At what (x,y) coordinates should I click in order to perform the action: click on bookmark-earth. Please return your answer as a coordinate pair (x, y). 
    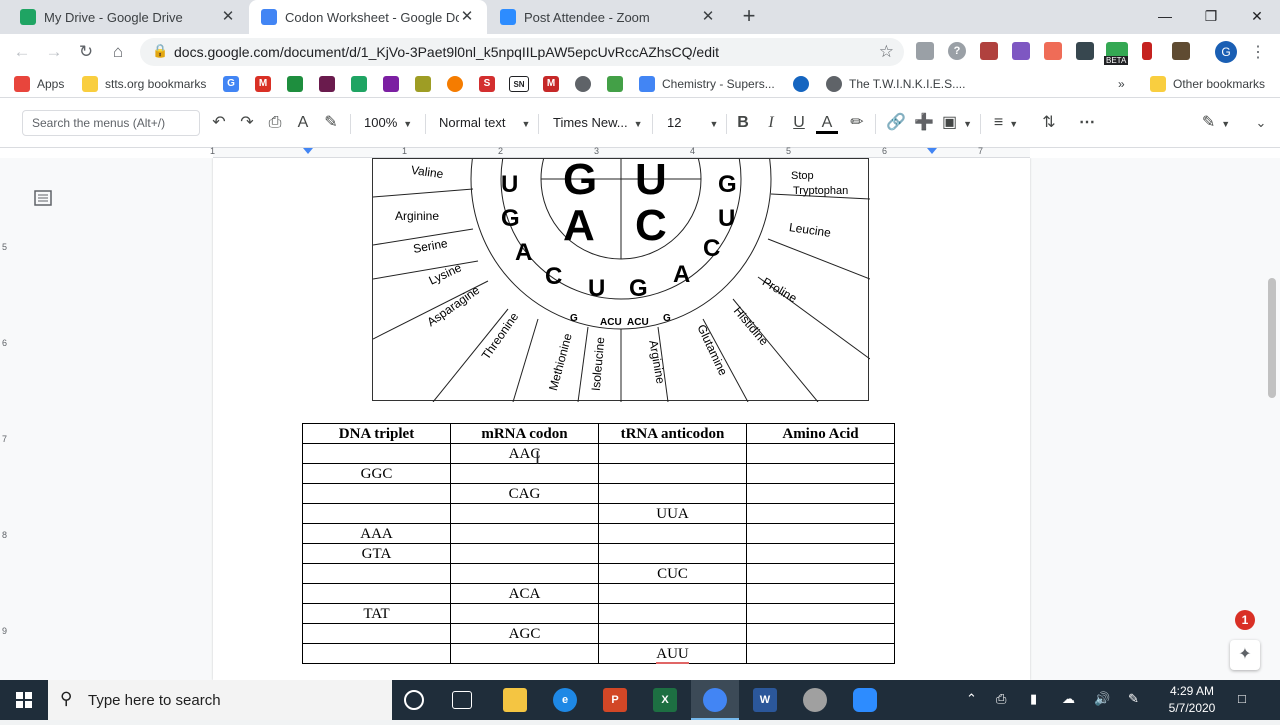
    Looking at the image, I should click on (801, 84).